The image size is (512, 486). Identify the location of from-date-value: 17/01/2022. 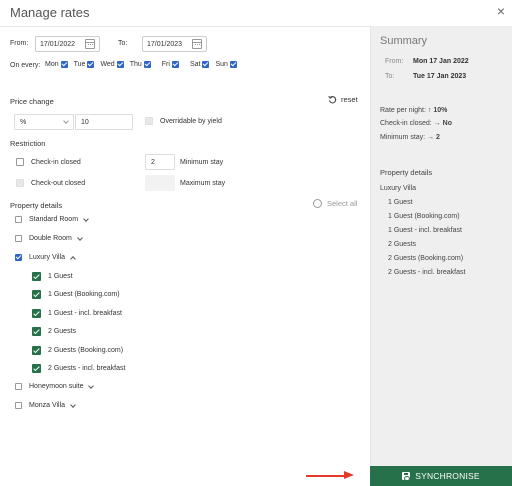
(58, 44).